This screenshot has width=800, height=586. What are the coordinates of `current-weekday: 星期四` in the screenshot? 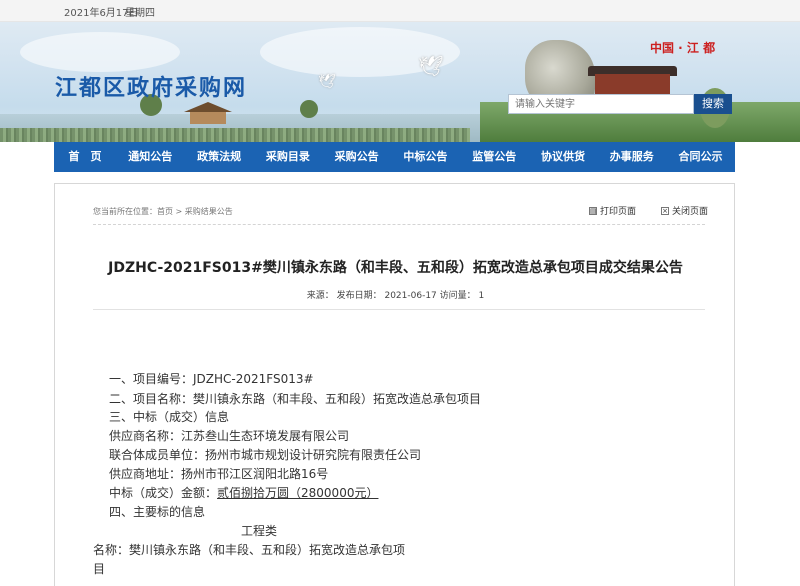 It's located at (140, 13).